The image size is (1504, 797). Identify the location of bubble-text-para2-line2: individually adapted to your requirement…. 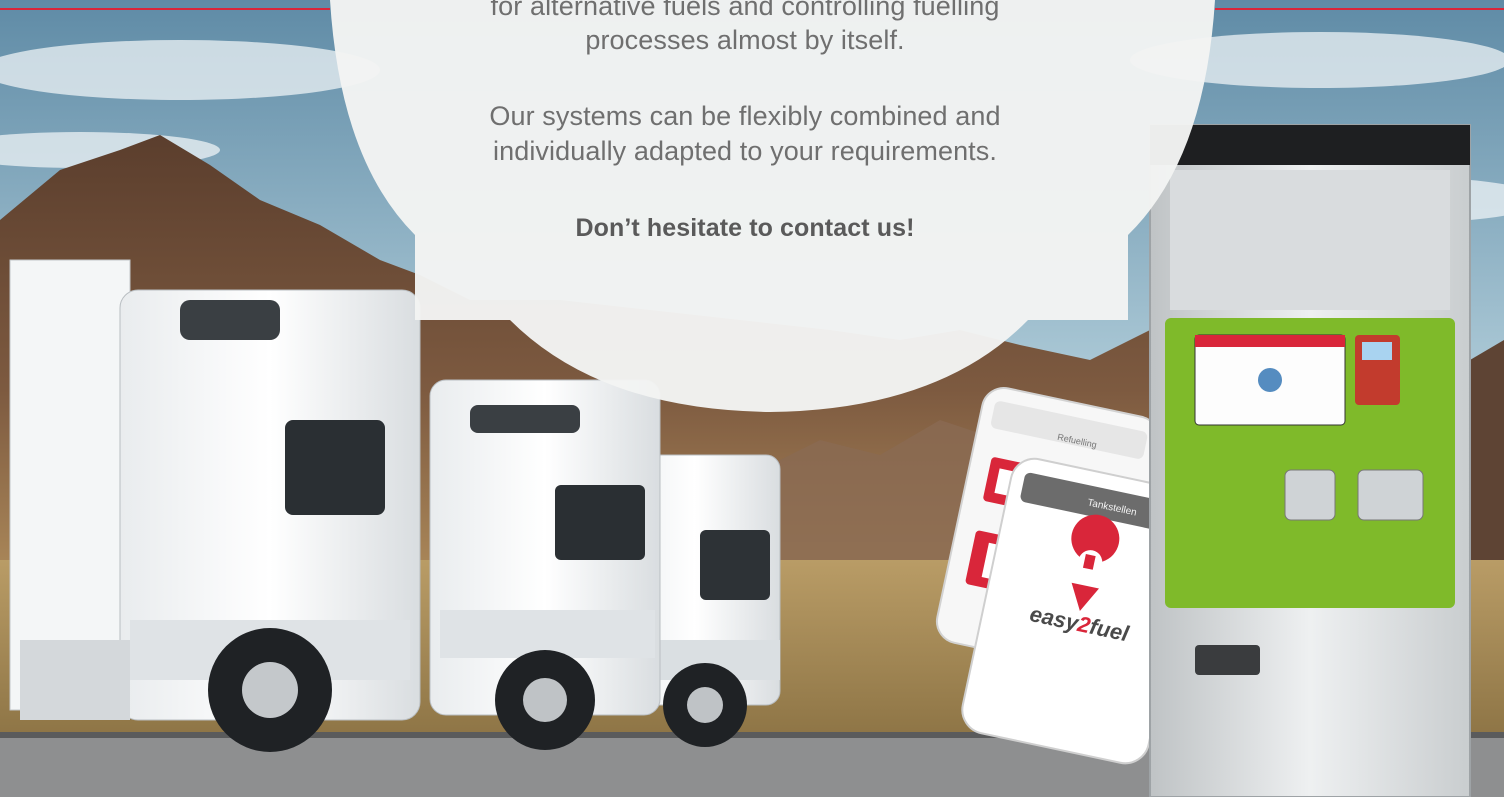
(745, 151).